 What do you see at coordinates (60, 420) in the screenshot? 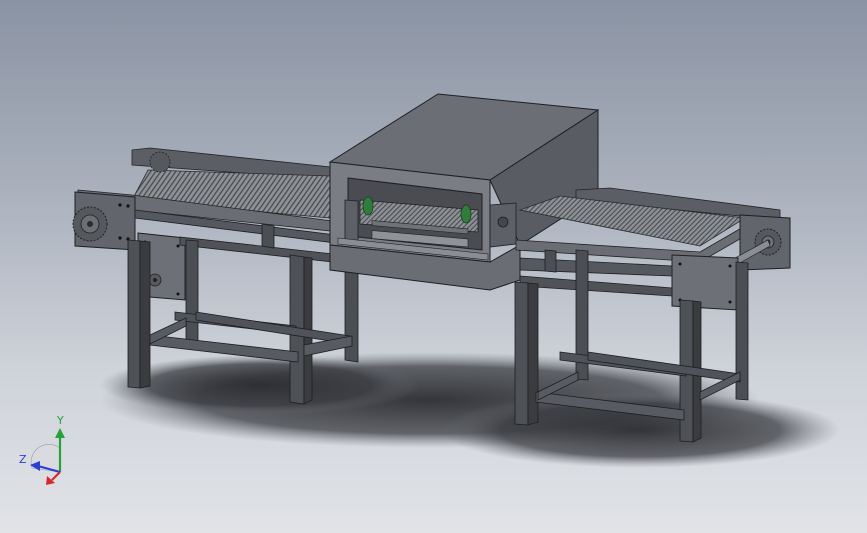
I see `y-axis-label: Y` at bounding box center [60, 420].